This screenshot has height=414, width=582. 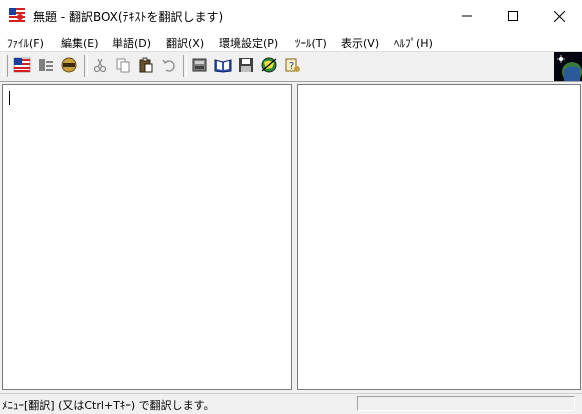 I want to click on menu-help: ﾍﾙﾌﾟ(H), so click(x=413, y=43).